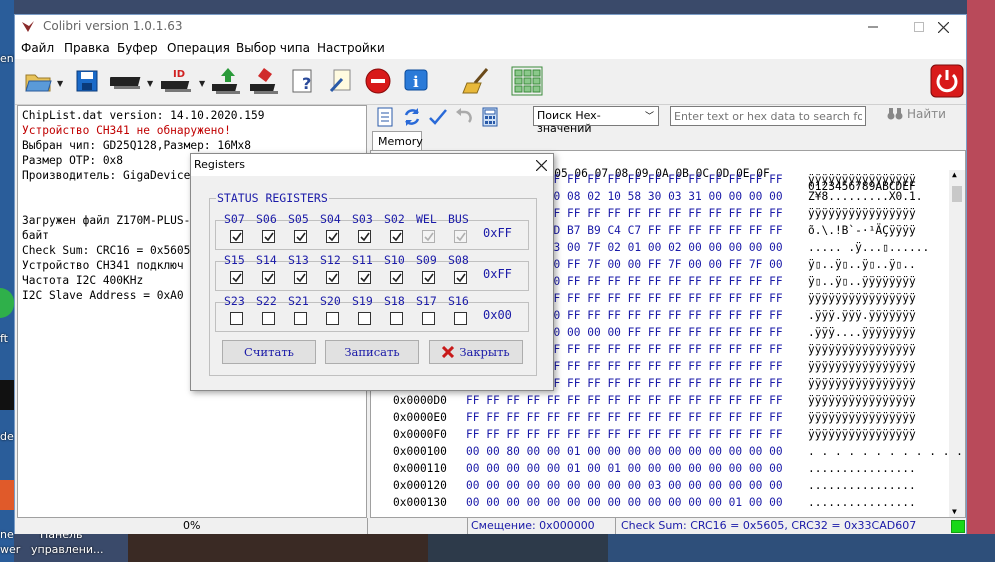 The height and width of the screenshot is (562, 995). I want to click on edit-check-icon, so click(438, 117).